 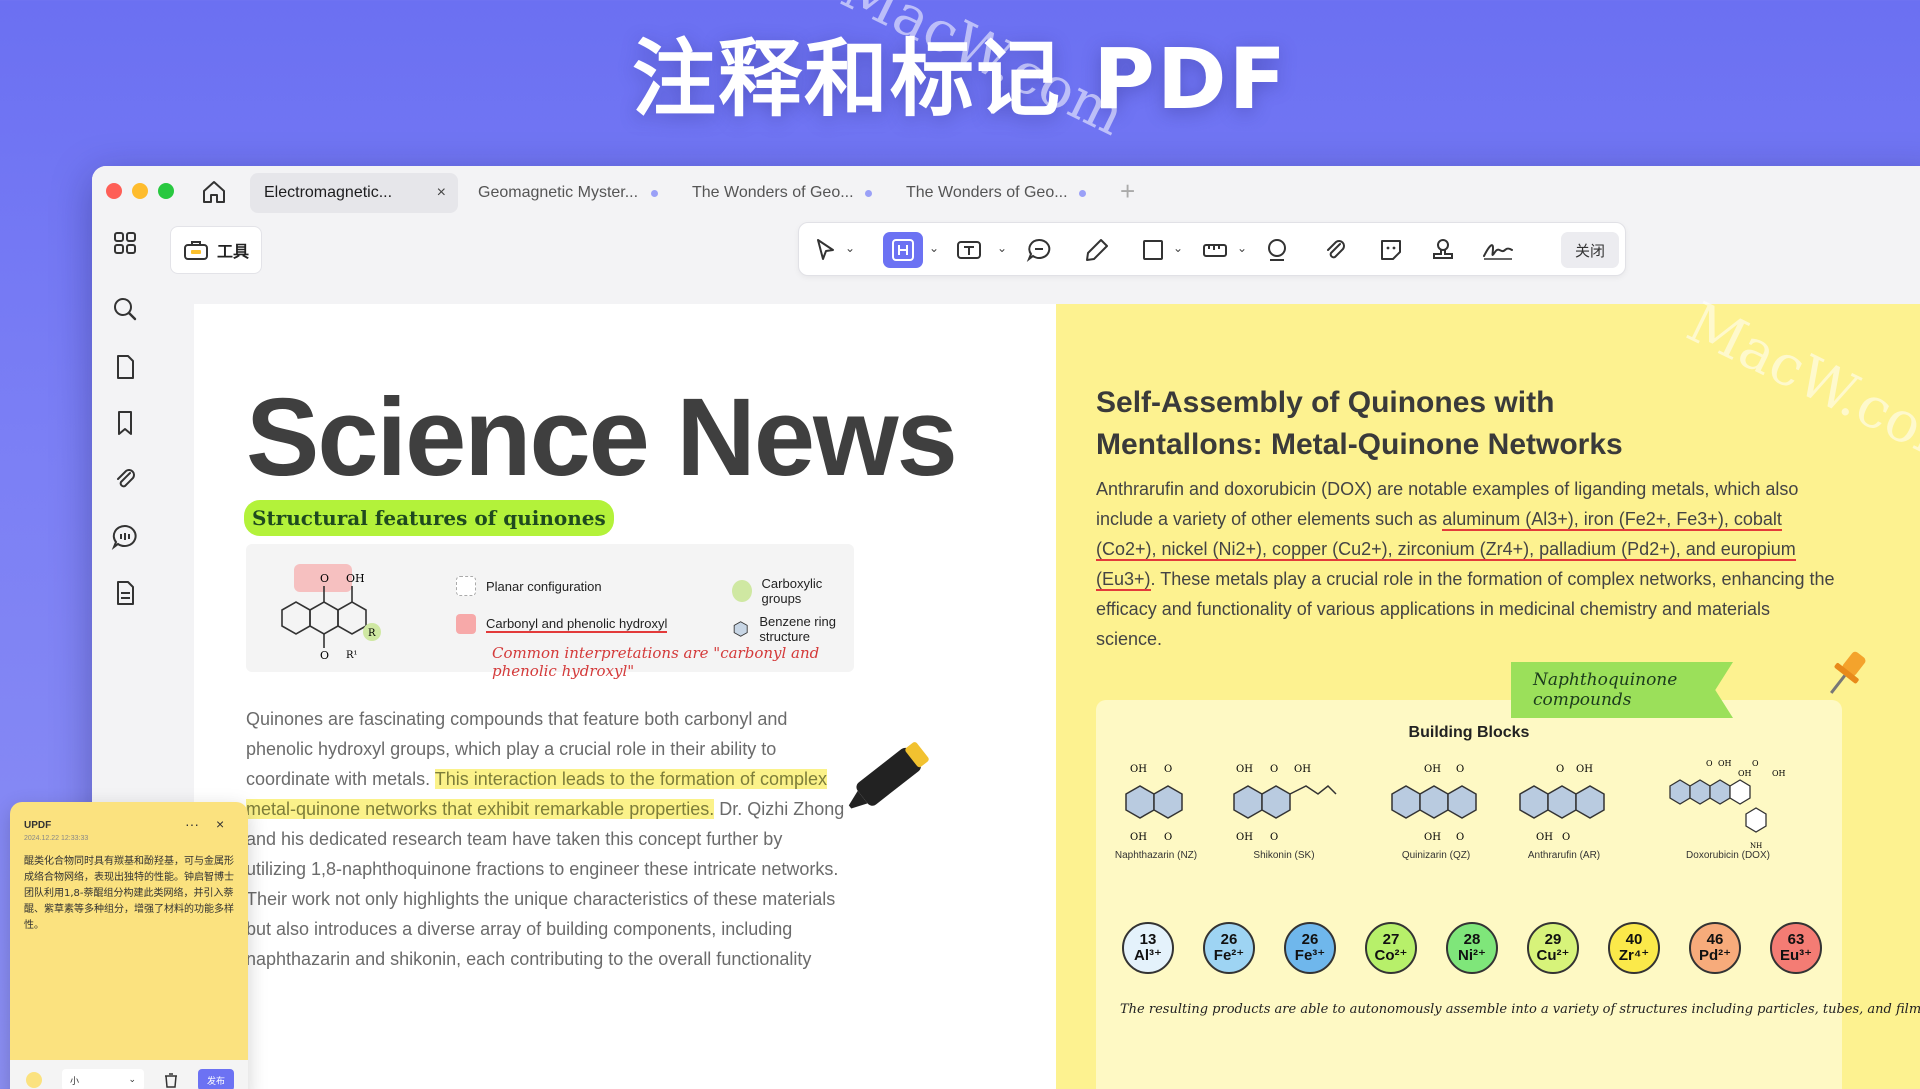 What do you see at coordinates (1472, 955) in the screenshot?
I see `ion-symbol: Ni²⁺` at bounding box center [1472, 955].